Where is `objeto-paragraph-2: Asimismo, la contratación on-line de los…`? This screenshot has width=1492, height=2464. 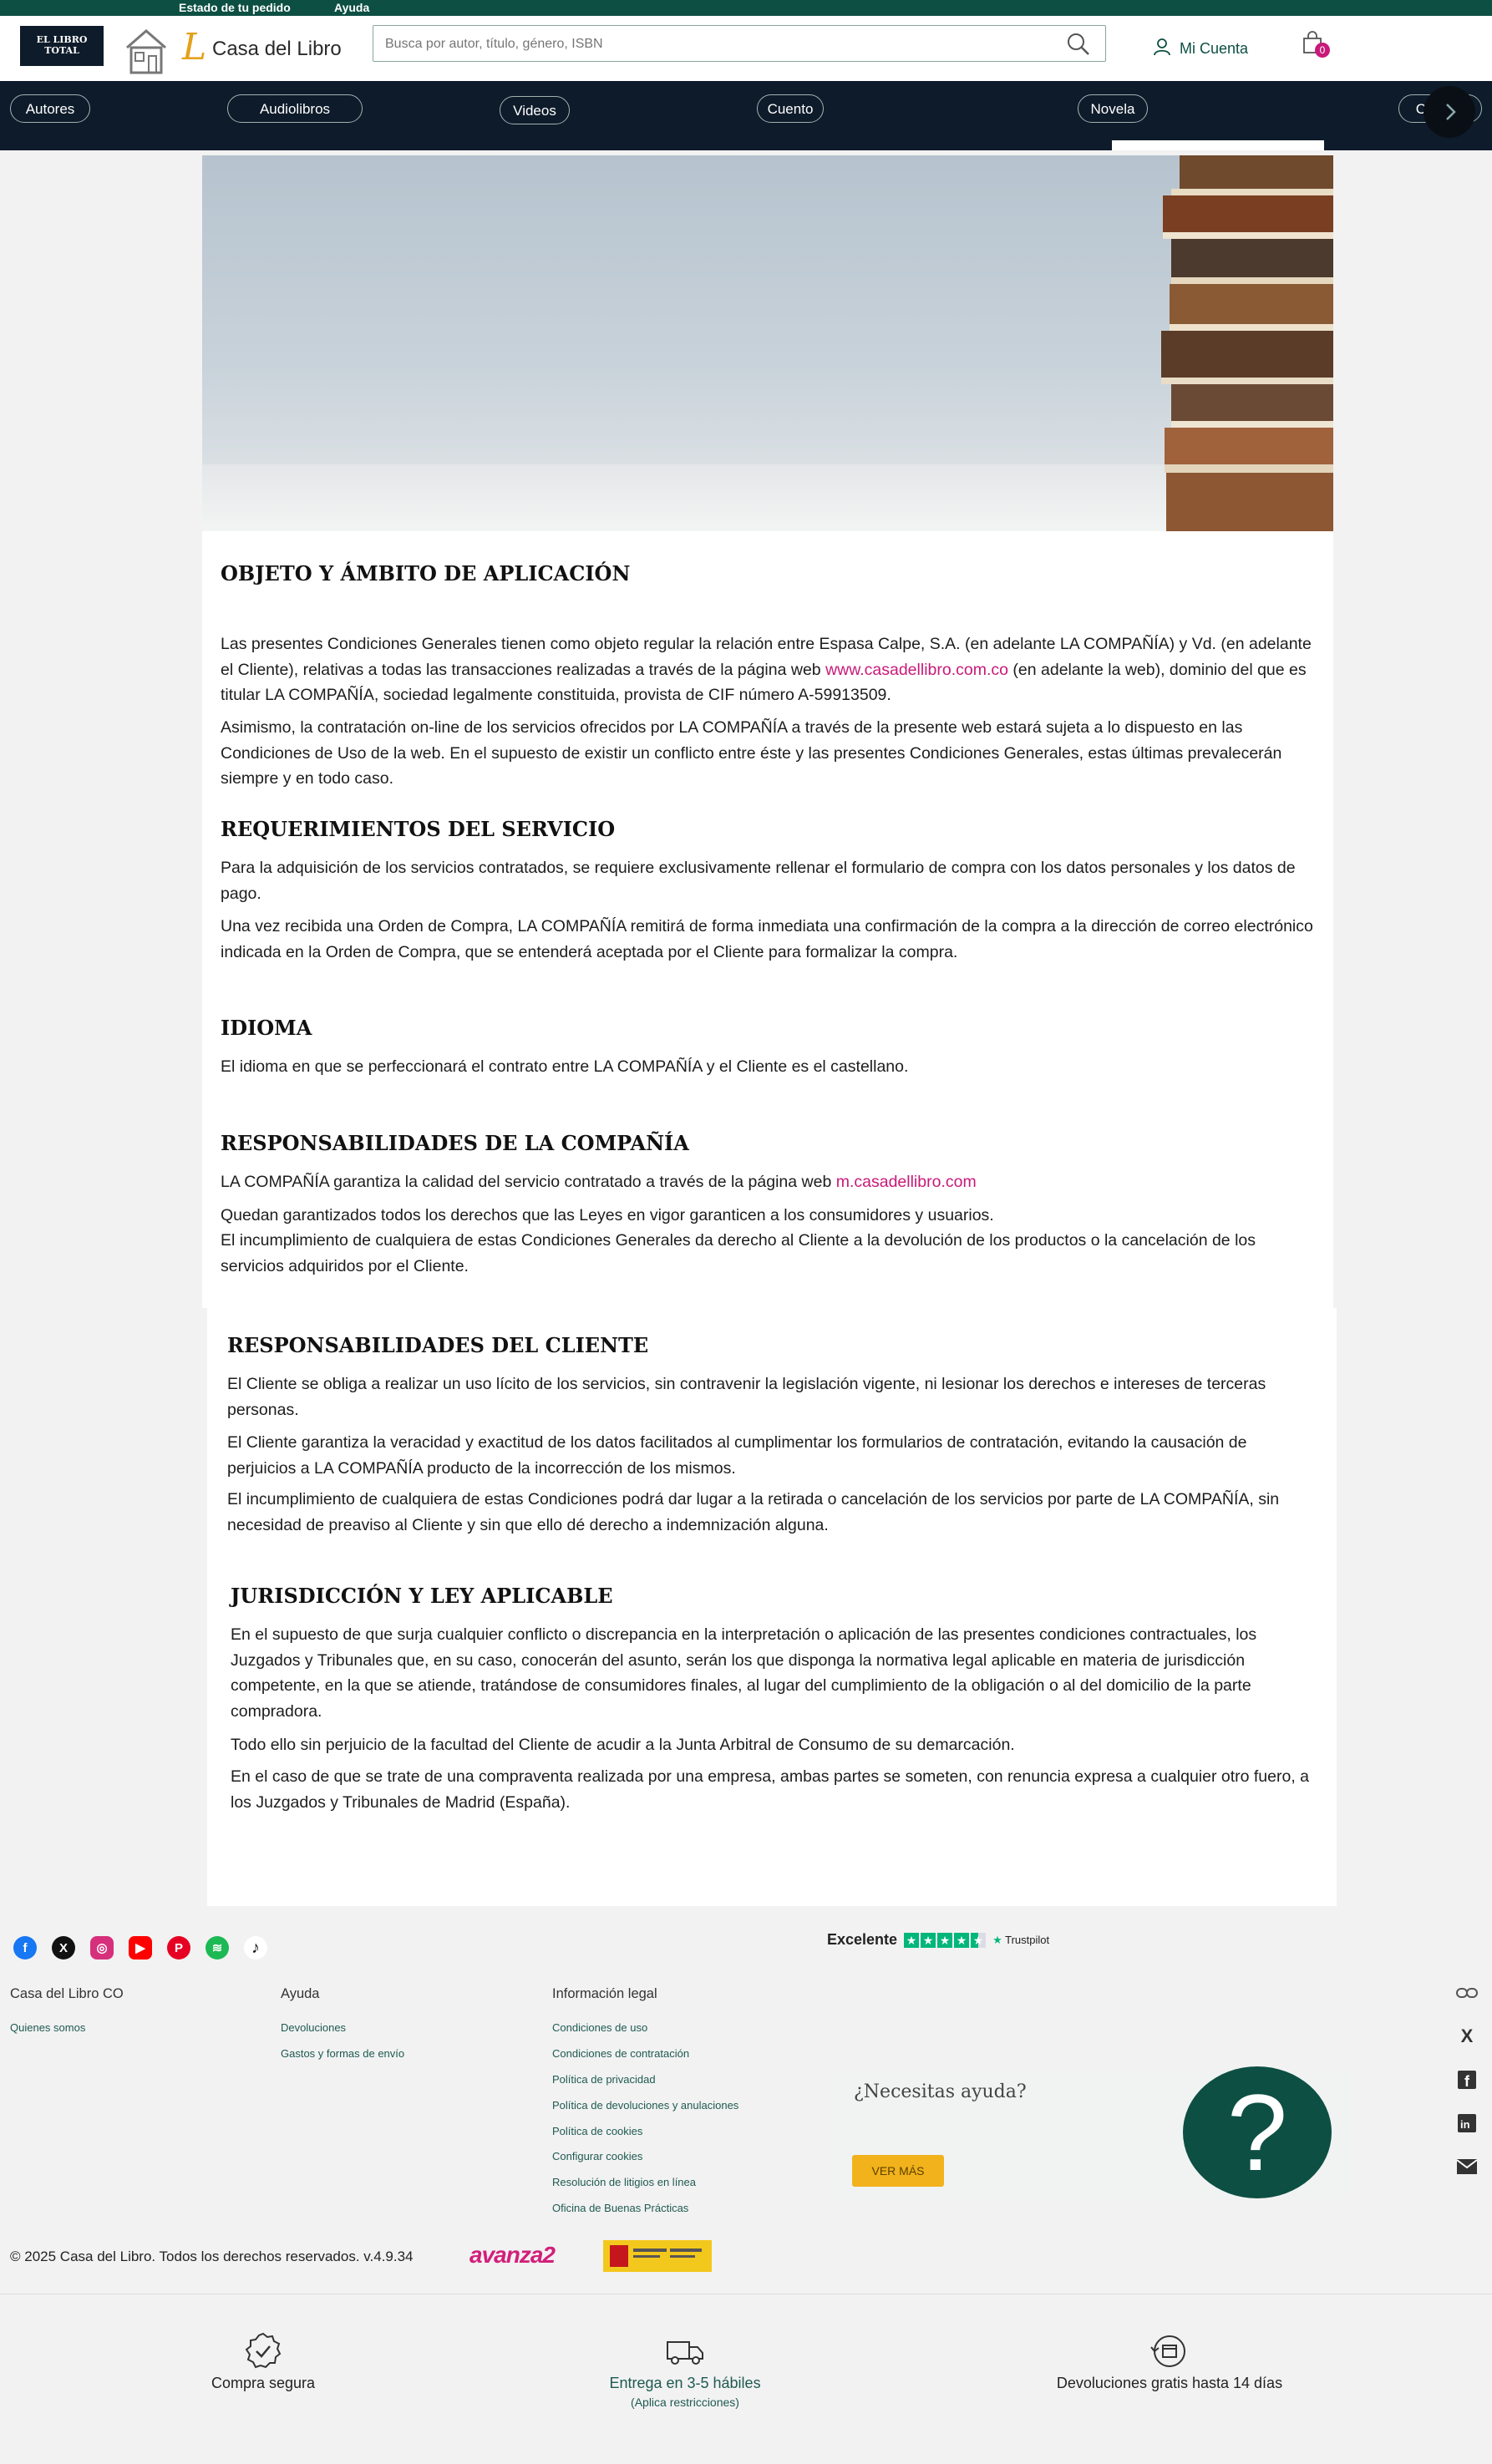
objeto-paragraph-2: Asimismo, la contratación on-line de los… is located at coordinates (751, 753).